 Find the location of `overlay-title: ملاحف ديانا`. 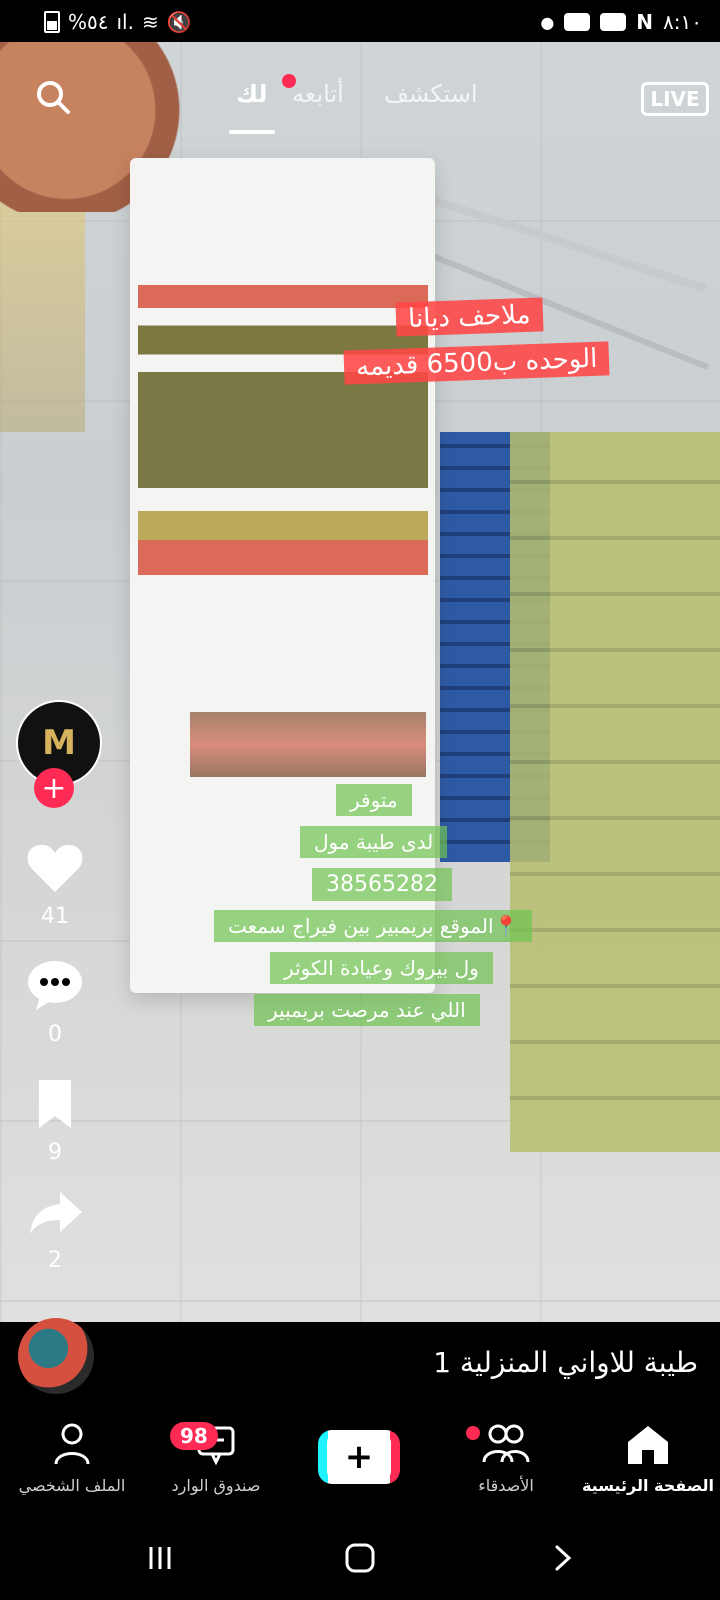

overlay-title: ملاحف ديانا is located at coordinates (469, 317).